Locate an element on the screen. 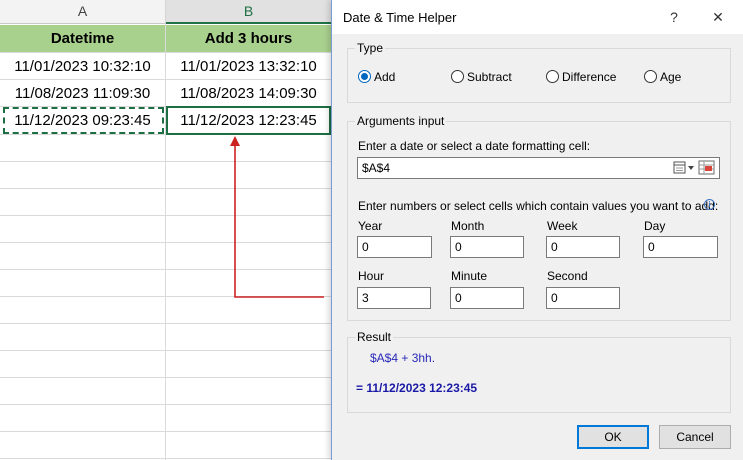  column-header-a: A is located at coordinates (83, 12).